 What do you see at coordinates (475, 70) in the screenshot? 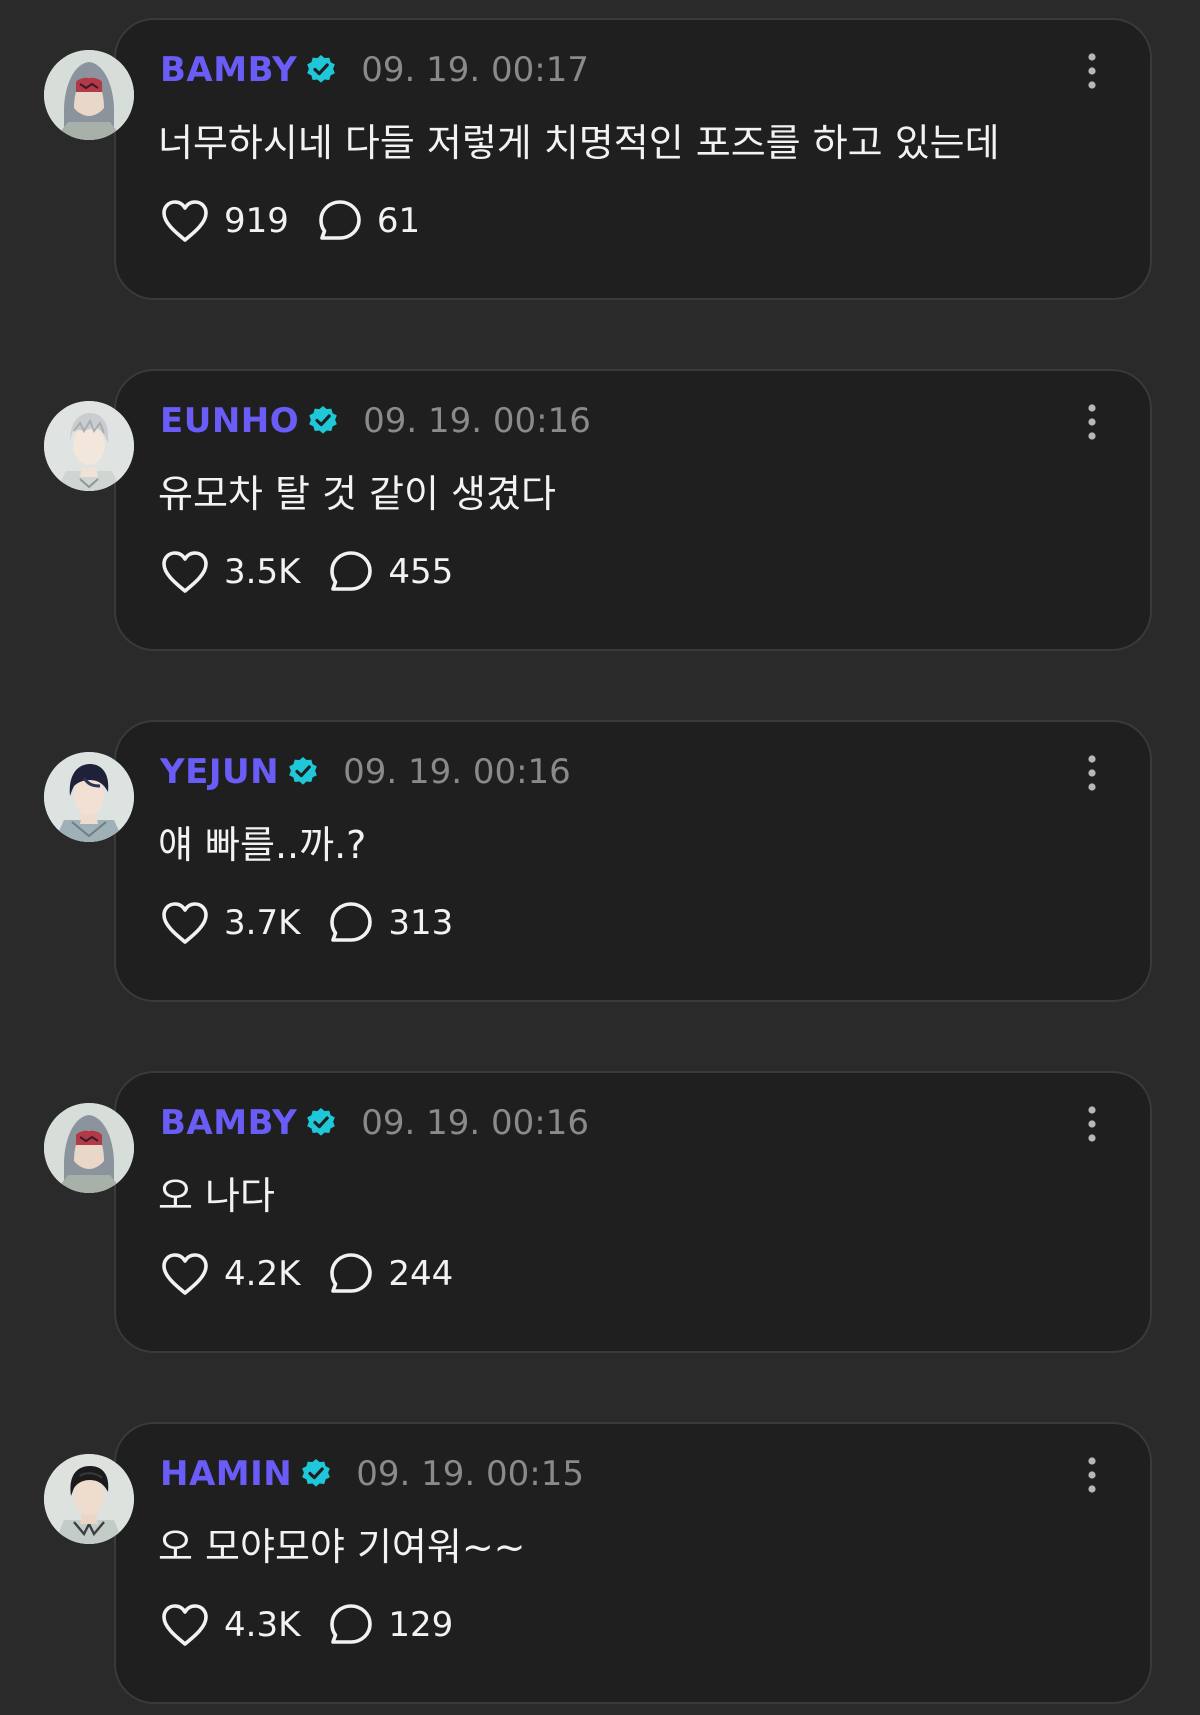
I see `timestamp: 09. 19. 00:17` at bounding box center [475, 70].